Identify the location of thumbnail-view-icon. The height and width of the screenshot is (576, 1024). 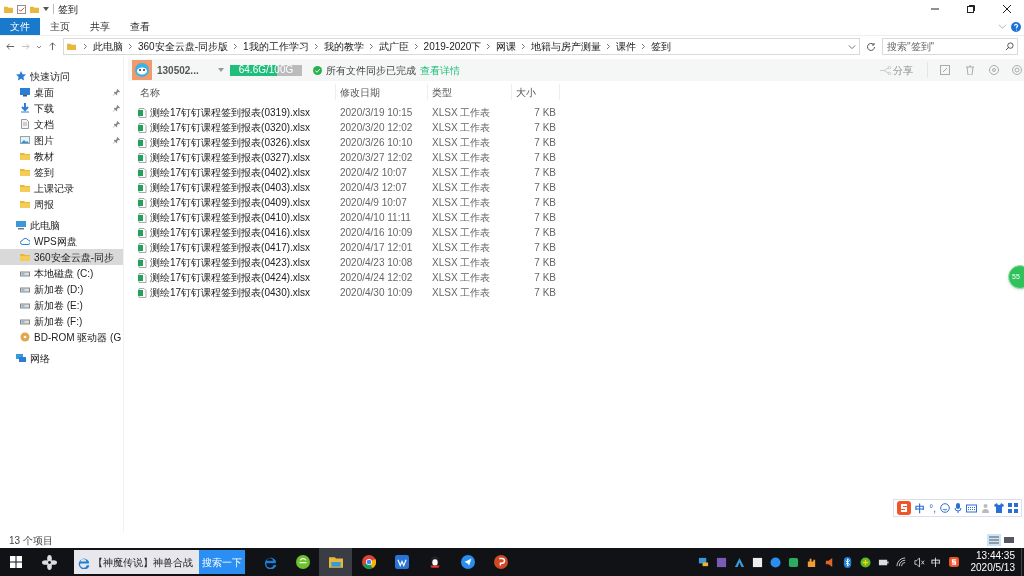
(1009, 540).